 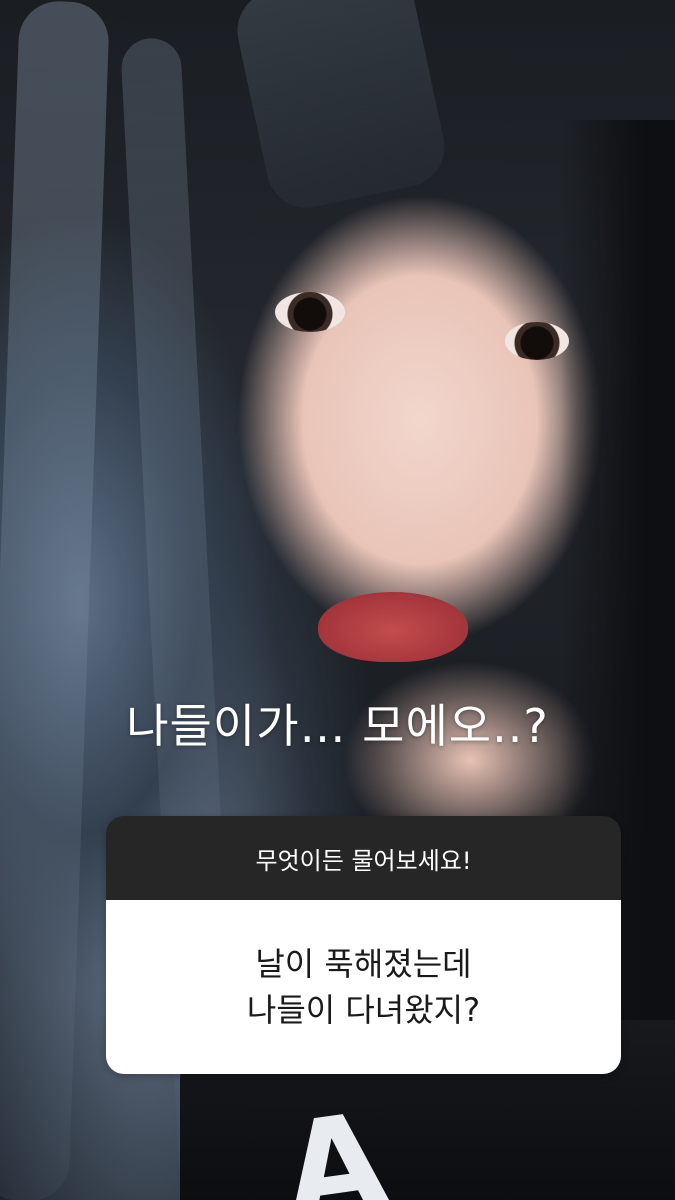 What do you see at coordinates (363, 858) in the screenshot?
I see `question-prompt: 무엇이든 물어보세요!` at bounding box center [363, 858].